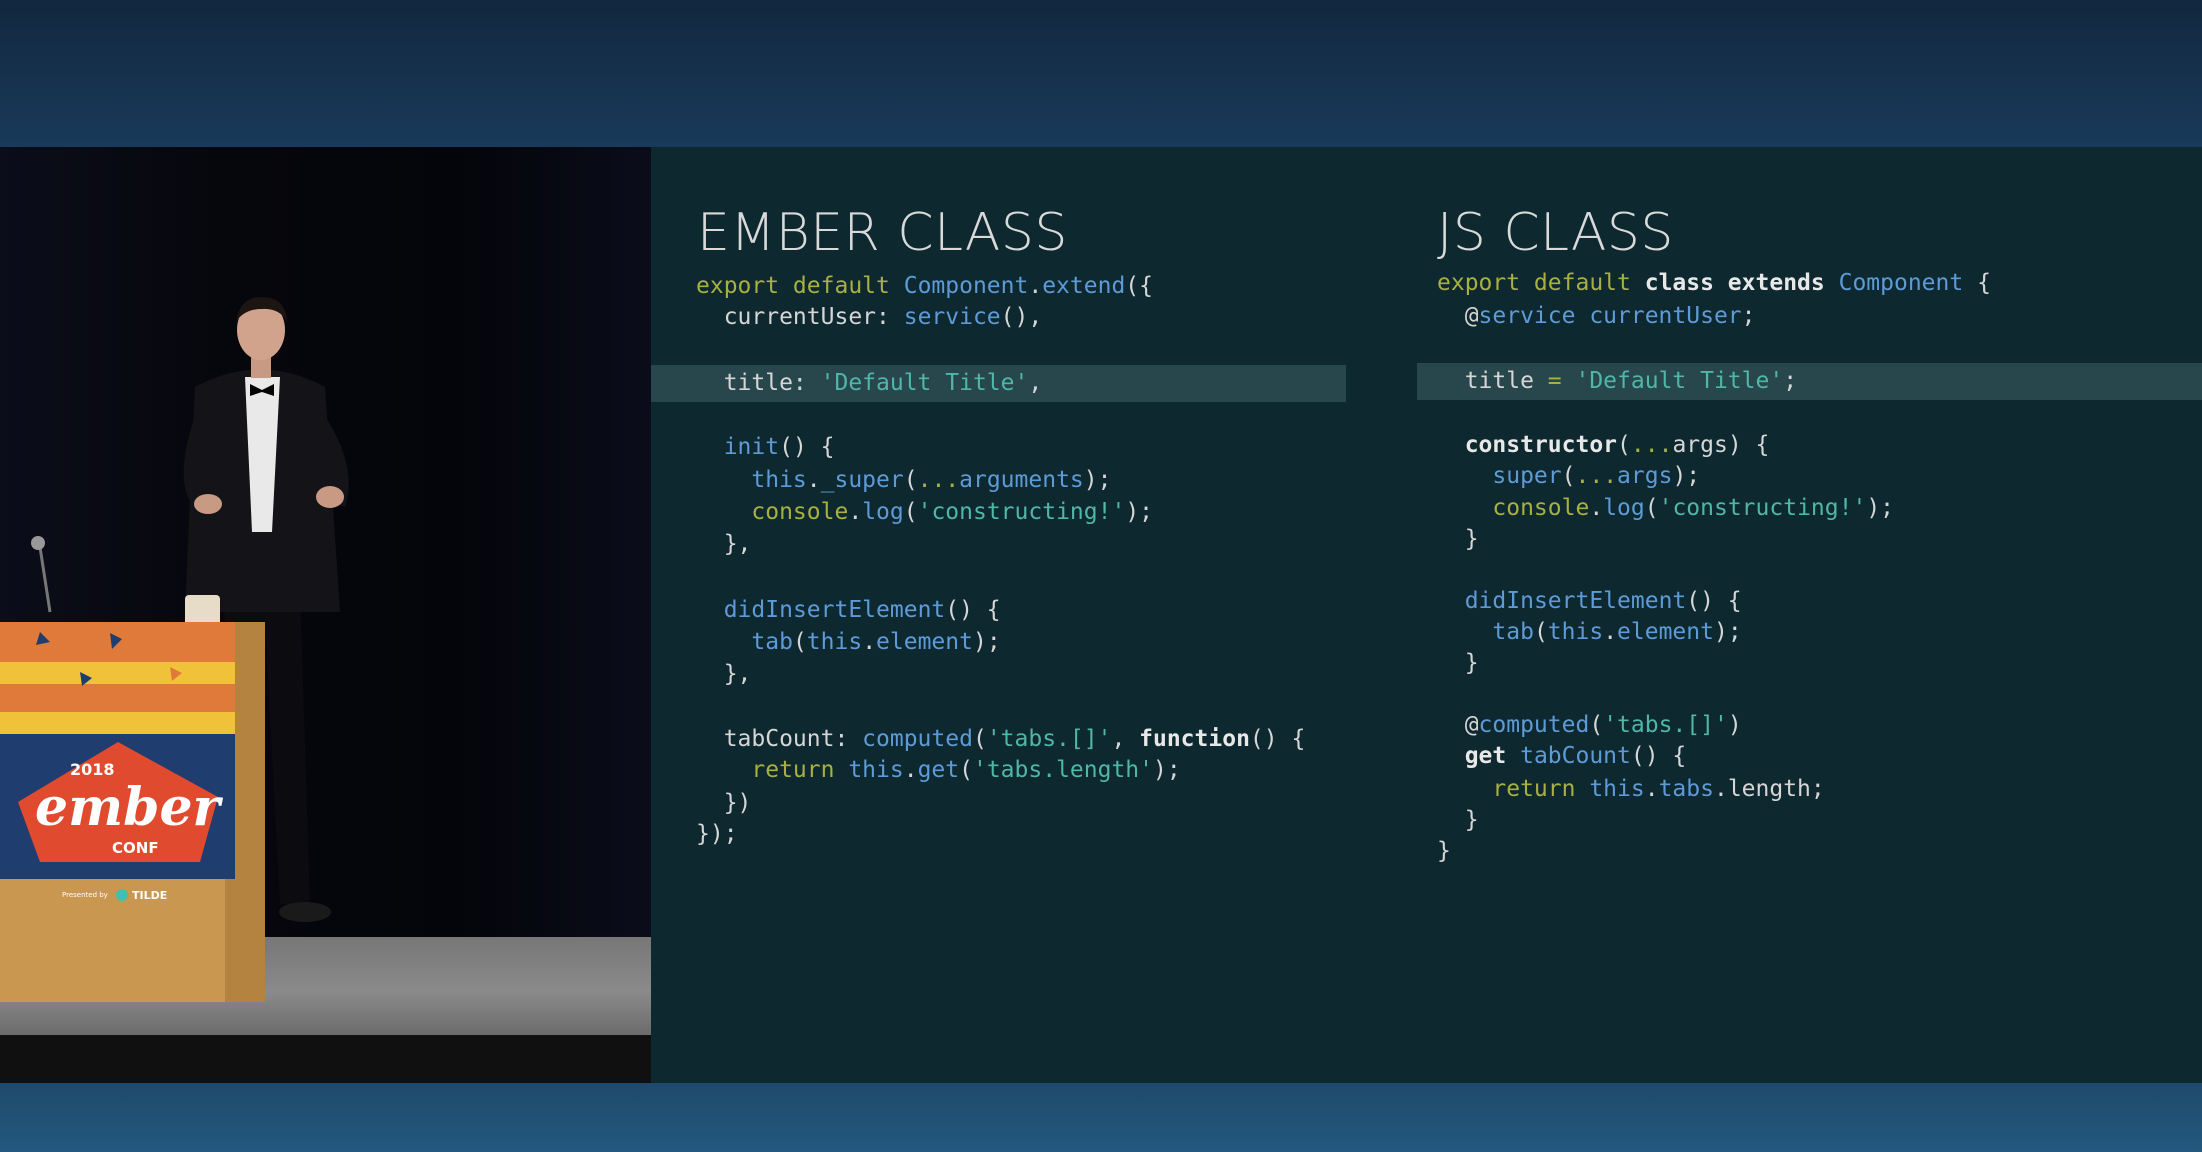  I want to click on code-token: class extends, so click(1741, 283).